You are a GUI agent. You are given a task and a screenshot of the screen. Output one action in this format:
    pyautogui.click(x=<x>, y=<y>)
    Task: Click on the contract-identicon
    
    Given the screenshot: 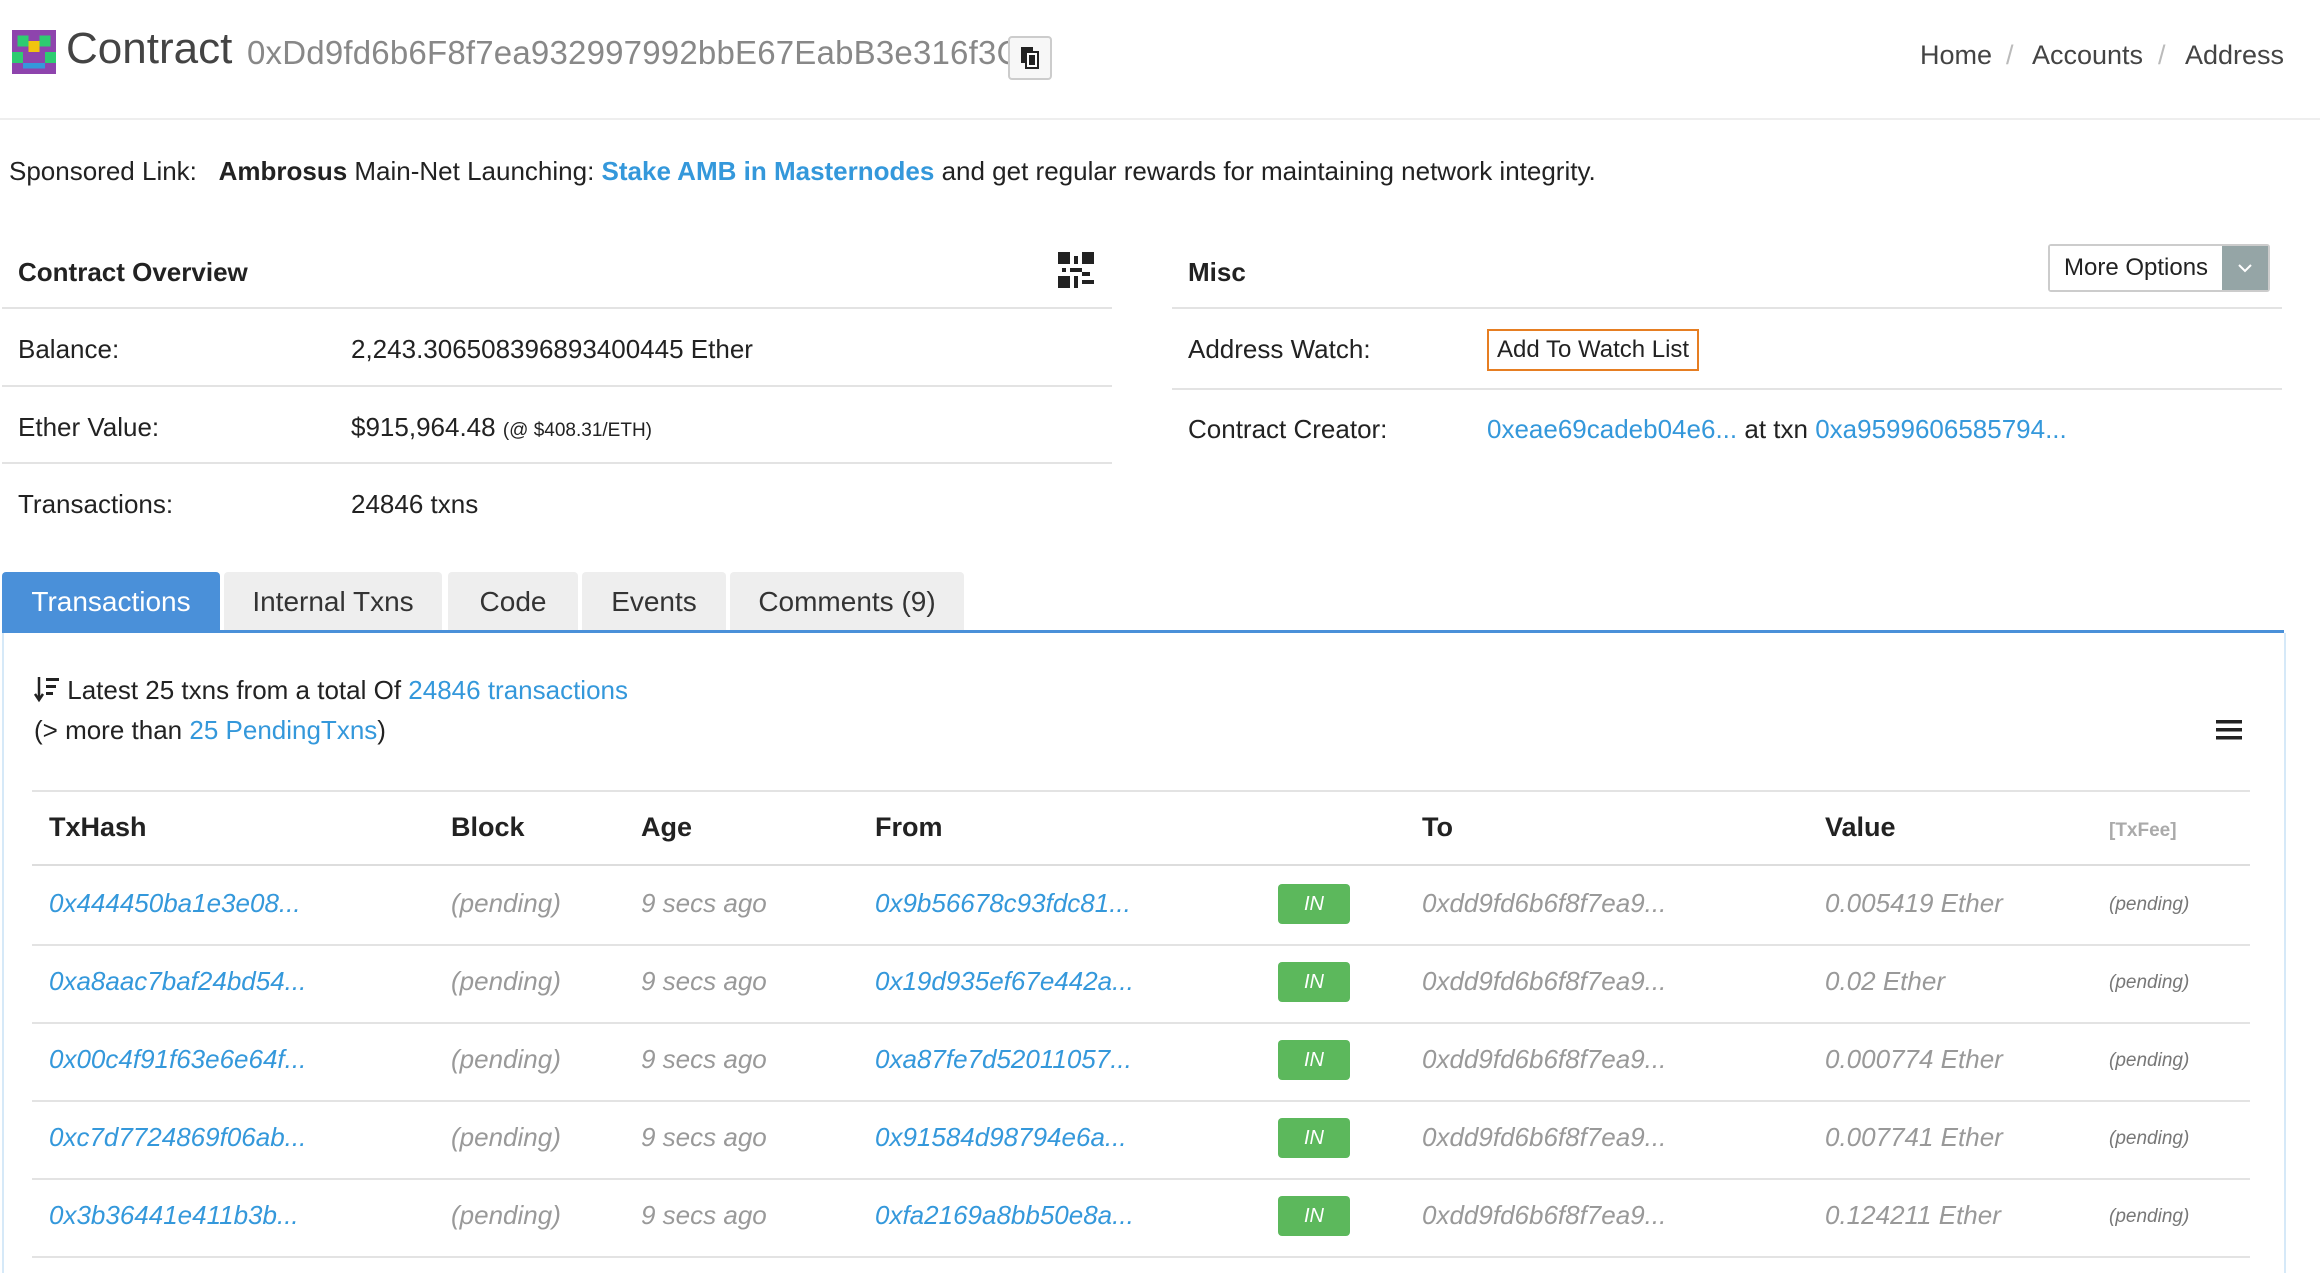 What is the action you would take?
    pyautogui.click(x=34, y=52)
    